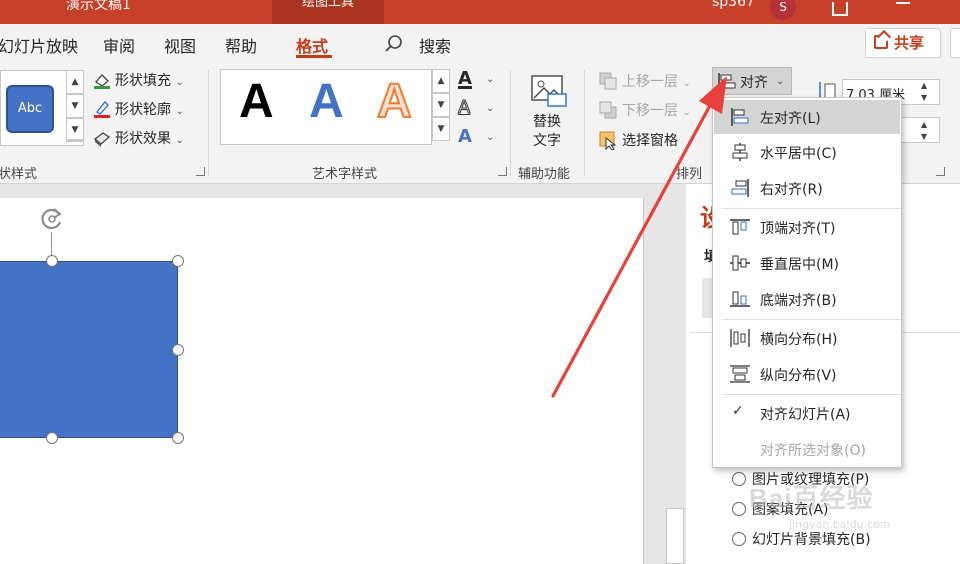 The width and height of the screenshot is (960, 564). Describe the element at coordinates (608, 140) in the screenshot. I see `selection-pane-icon` at that location.